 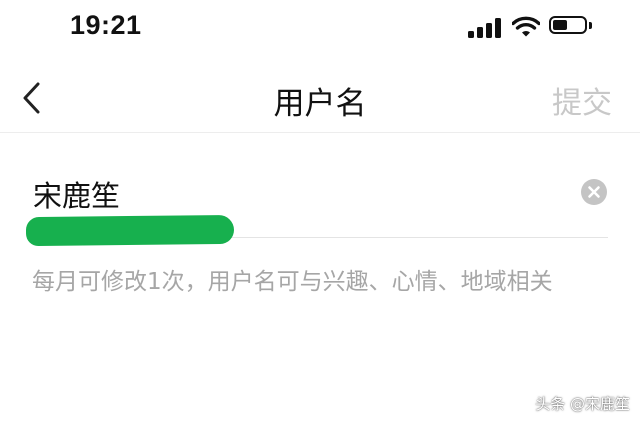 What do you see at coordinates (106, 25) in the screenshot?
I see `status-time: 19:21` at bounding box center [106, 25].